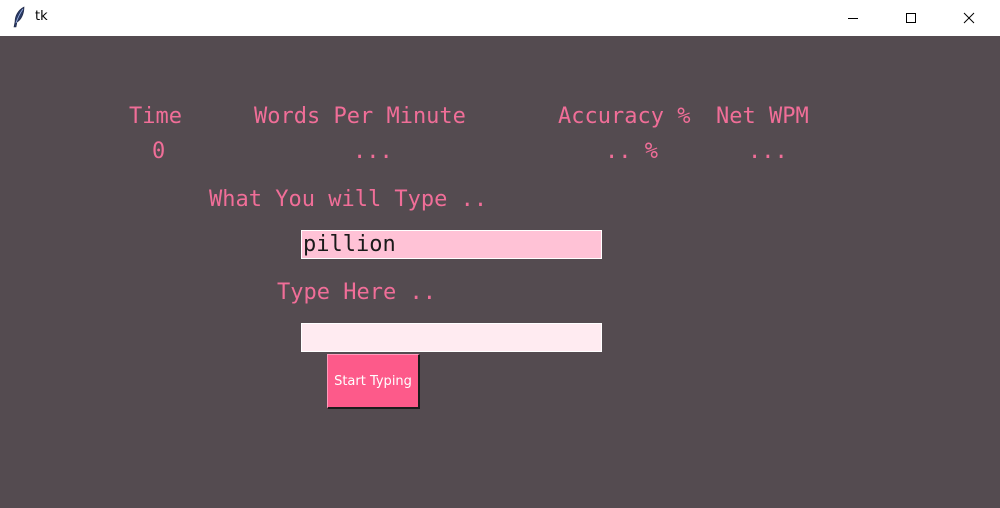 Image resolution: width=1000 pixels, height=508 pixels. What do you see at coordinates (631, 151) in the screenshot?
I see `accuracy-value: .. %` at bounding box center [631, 151].